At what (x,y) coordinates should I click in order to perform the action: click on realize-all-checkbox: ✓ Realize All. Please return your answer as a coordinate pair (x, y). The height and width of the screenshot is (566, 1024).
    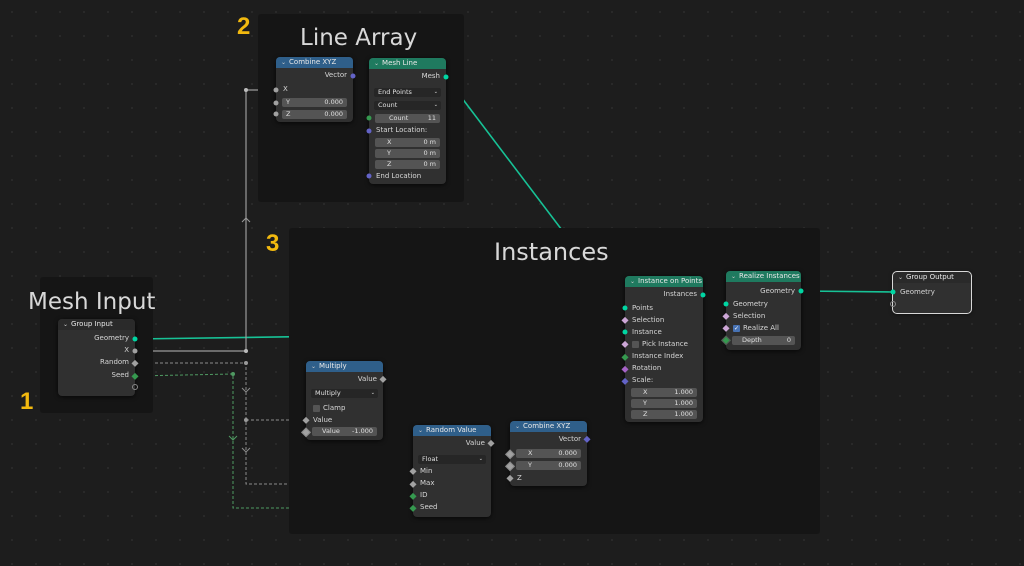
    Looking at the image, I should click on (763, 328).